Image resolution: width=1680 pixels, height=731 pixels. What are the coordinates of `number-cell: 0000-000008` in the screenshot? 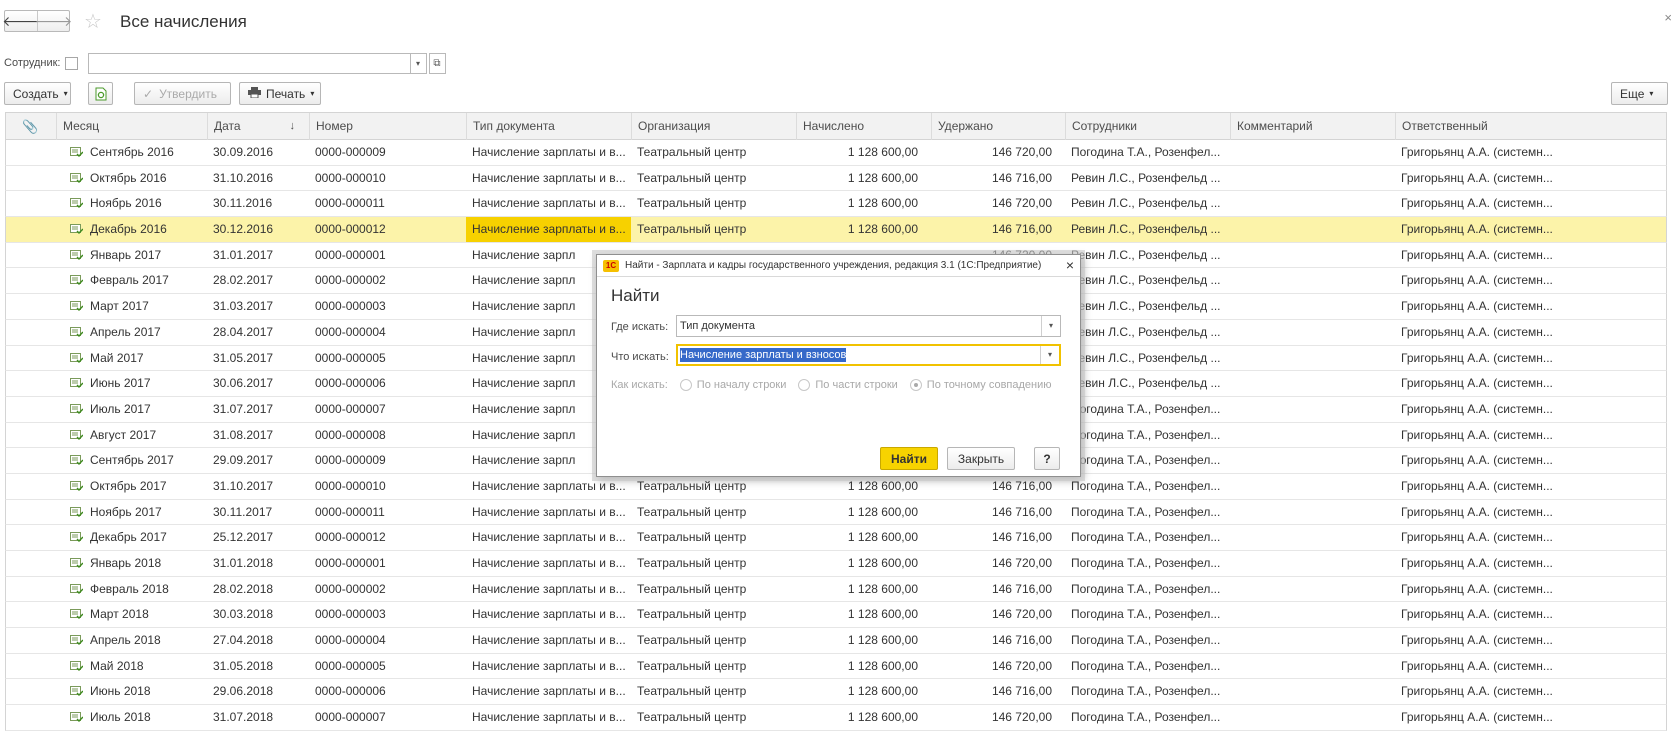 It's located at (387, 435).